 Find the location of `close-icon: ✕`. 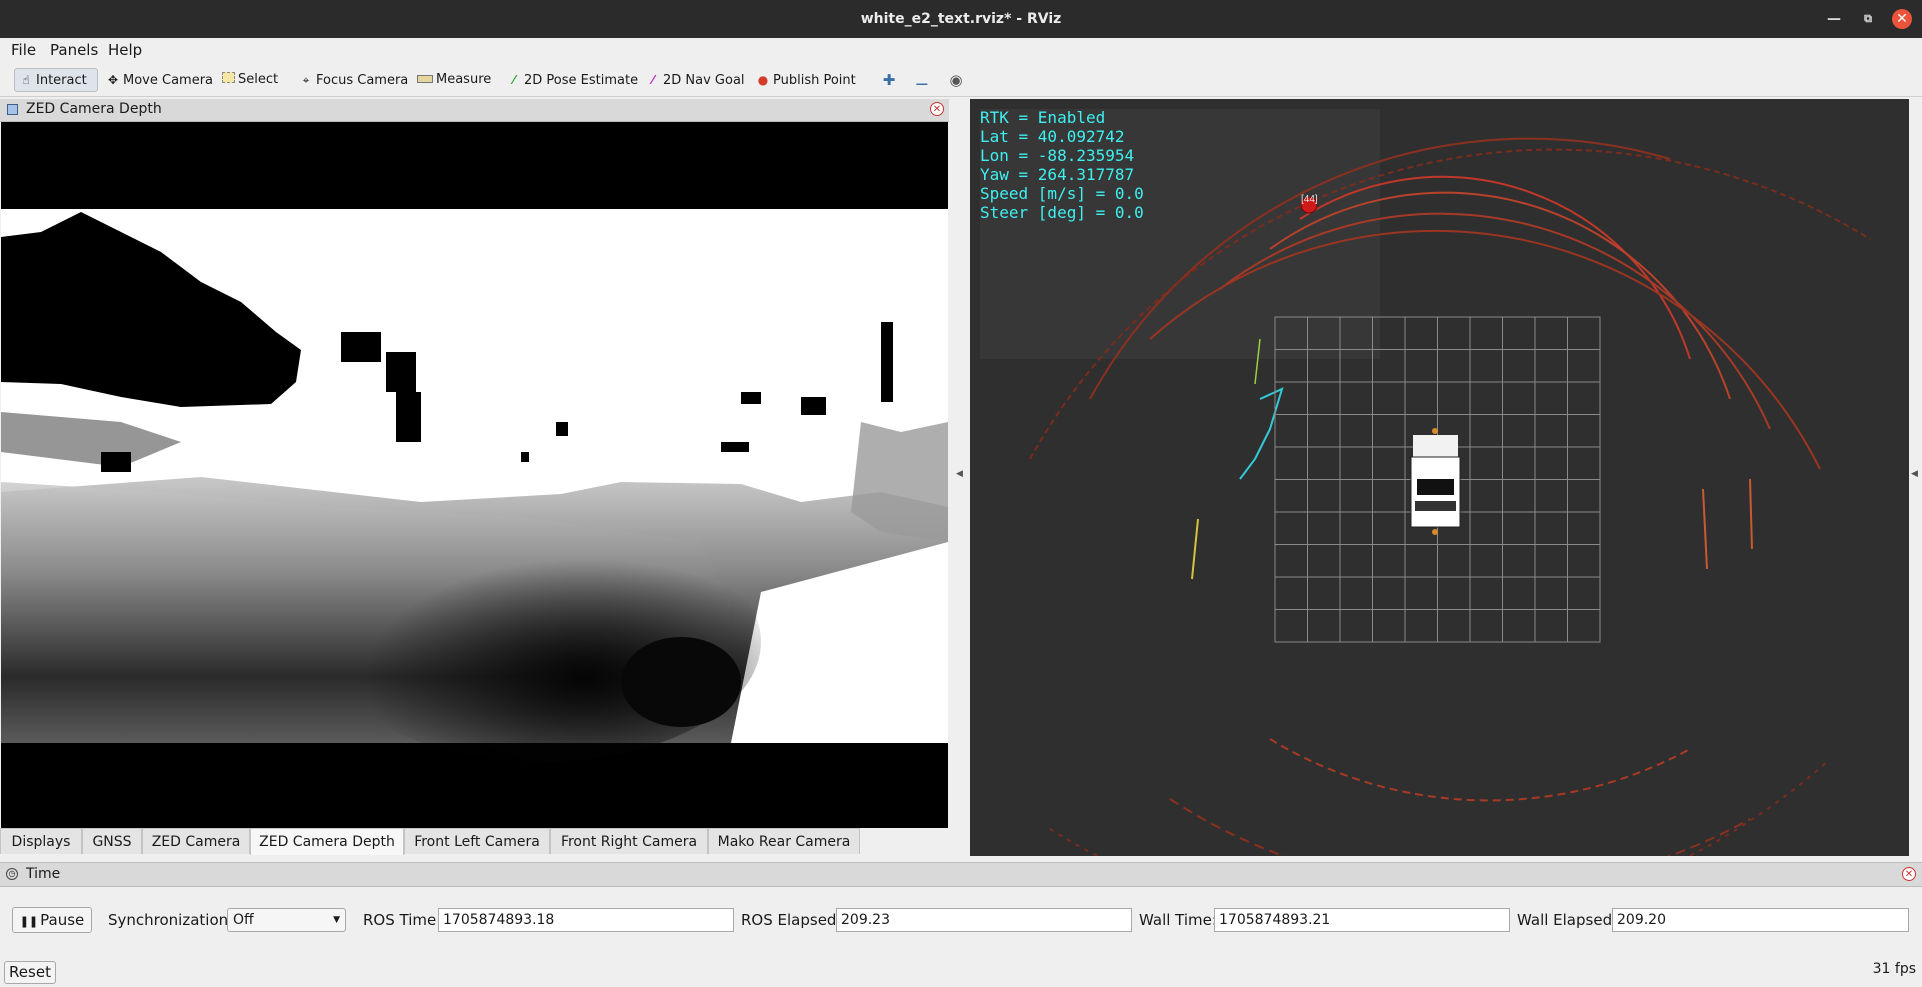

close-icon: ✕ is located at coordinates (1902, 19).